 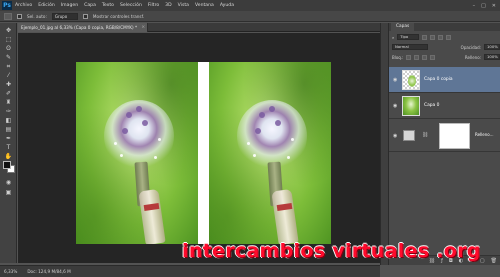 I want to click on zoom-level: 6,33%, so click(x=10, y=271).